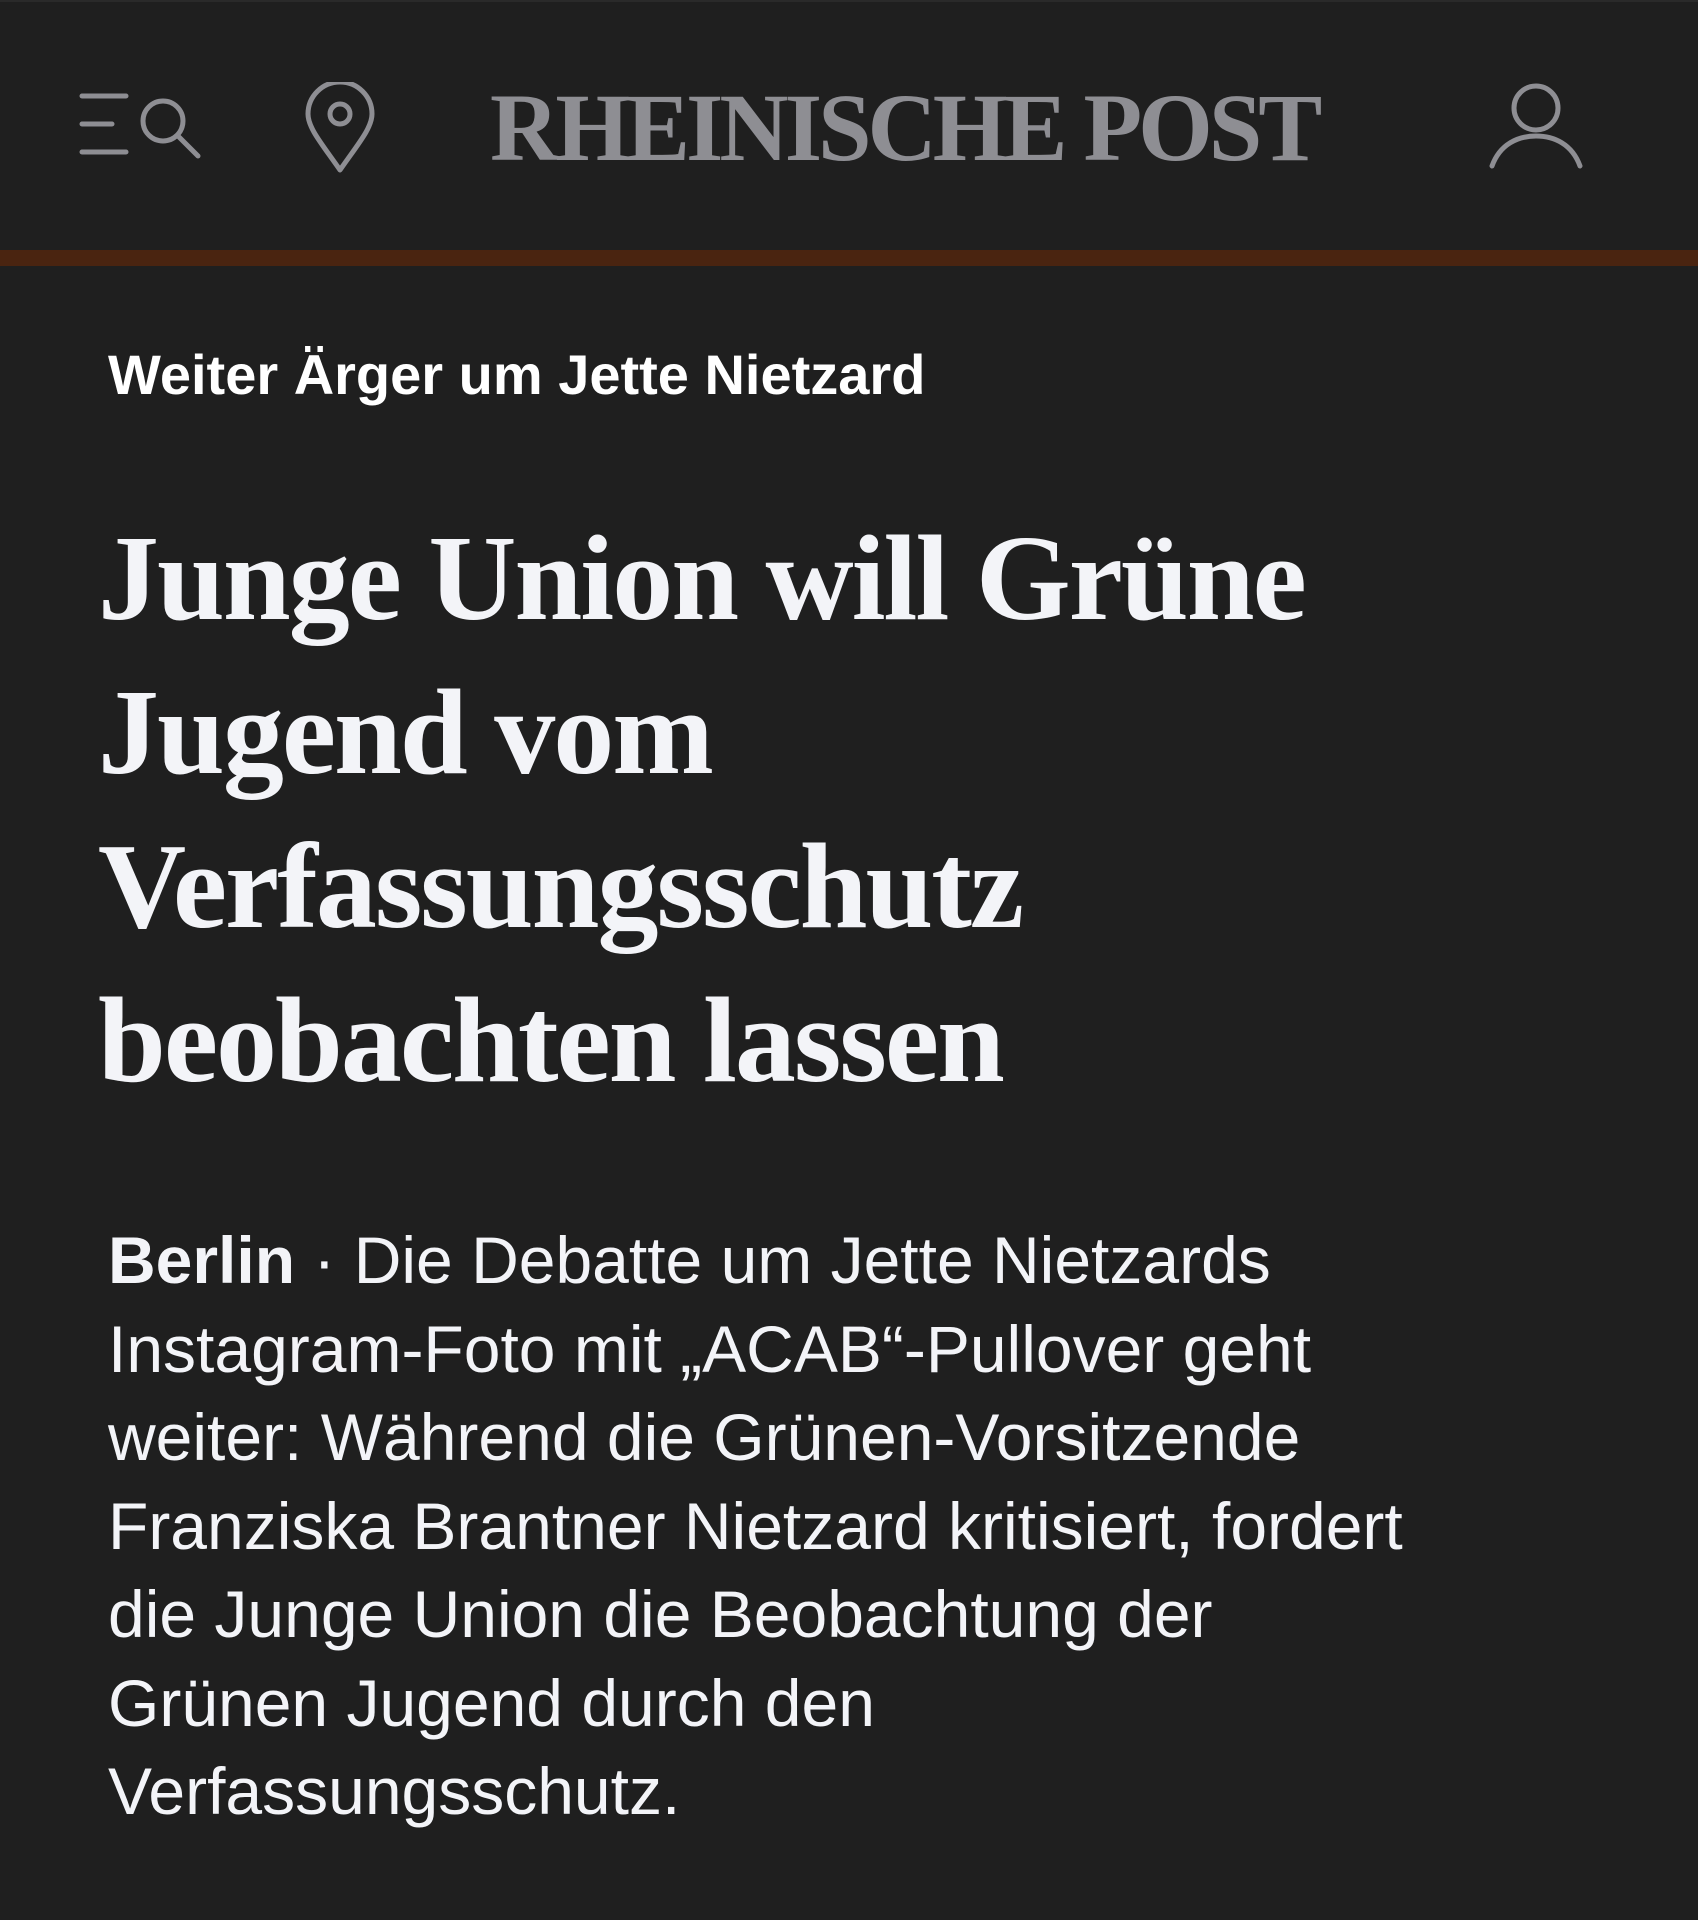 The image size is (1698, 1920). I want to click on headline-line: Junge Union will Grüne, so click(702, 578).